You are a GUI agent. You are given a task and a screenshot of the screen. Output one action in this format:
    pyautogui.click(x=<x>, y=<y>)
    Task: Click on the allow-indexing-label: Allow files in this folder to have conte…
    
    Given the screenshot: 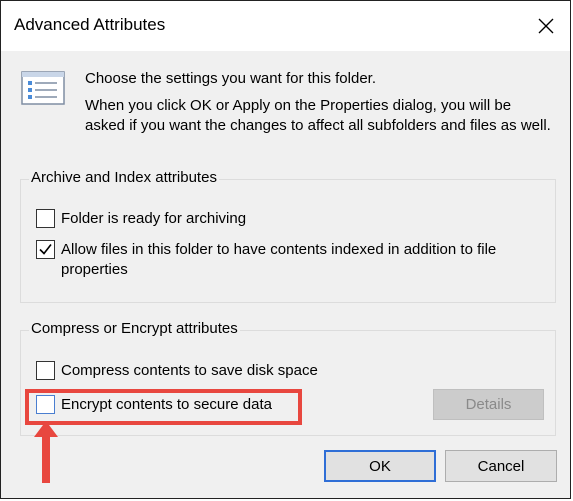 What is the action you would take?
    pyautogui.click(x=279, y=259)
    